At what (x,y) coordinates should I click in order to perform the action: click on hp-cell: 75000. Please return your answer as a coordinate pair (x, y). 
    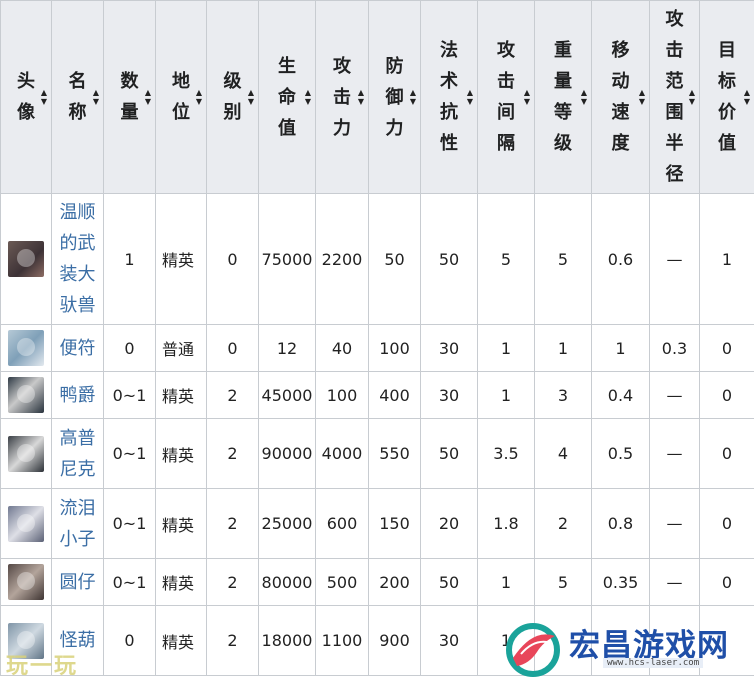
    Looking at the image, I should click on (287, 259).